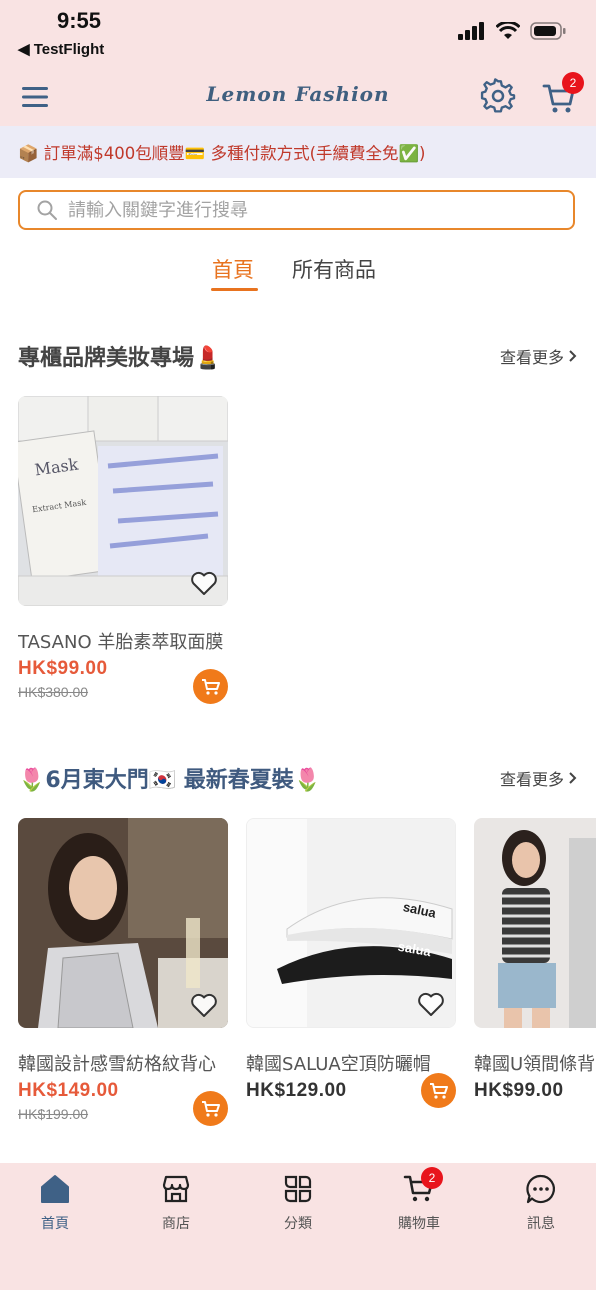 This screenshot has width=596, height=1290. I want to click on chat-bubble-icon, so click(540, 1189).